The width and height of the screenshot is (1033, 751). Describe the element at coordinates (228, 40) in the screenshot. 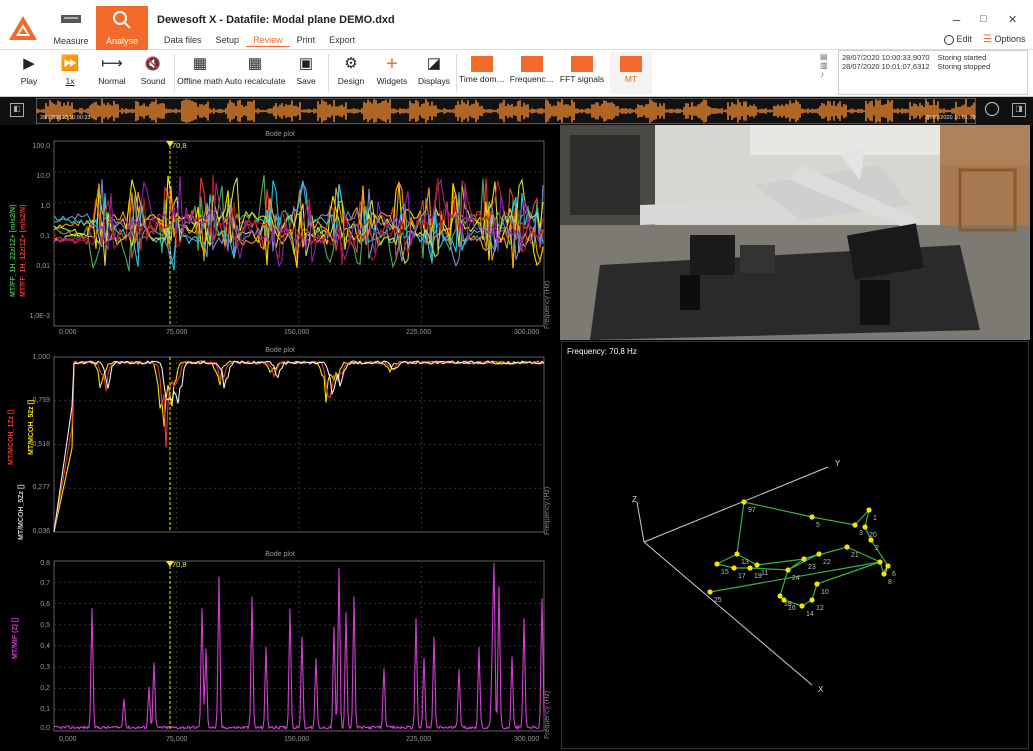

I see `tab-setup: Setup` at that location.